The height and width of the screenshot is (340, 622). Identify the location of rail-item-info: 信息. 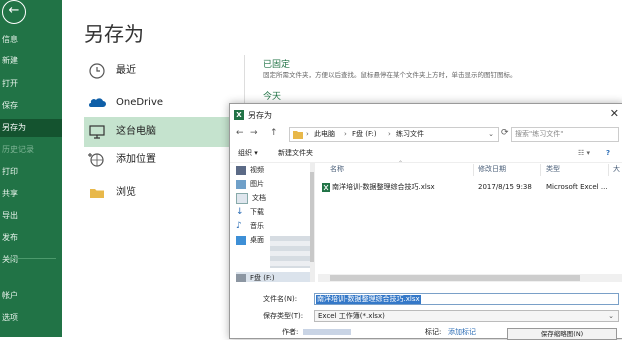
(31, 40).